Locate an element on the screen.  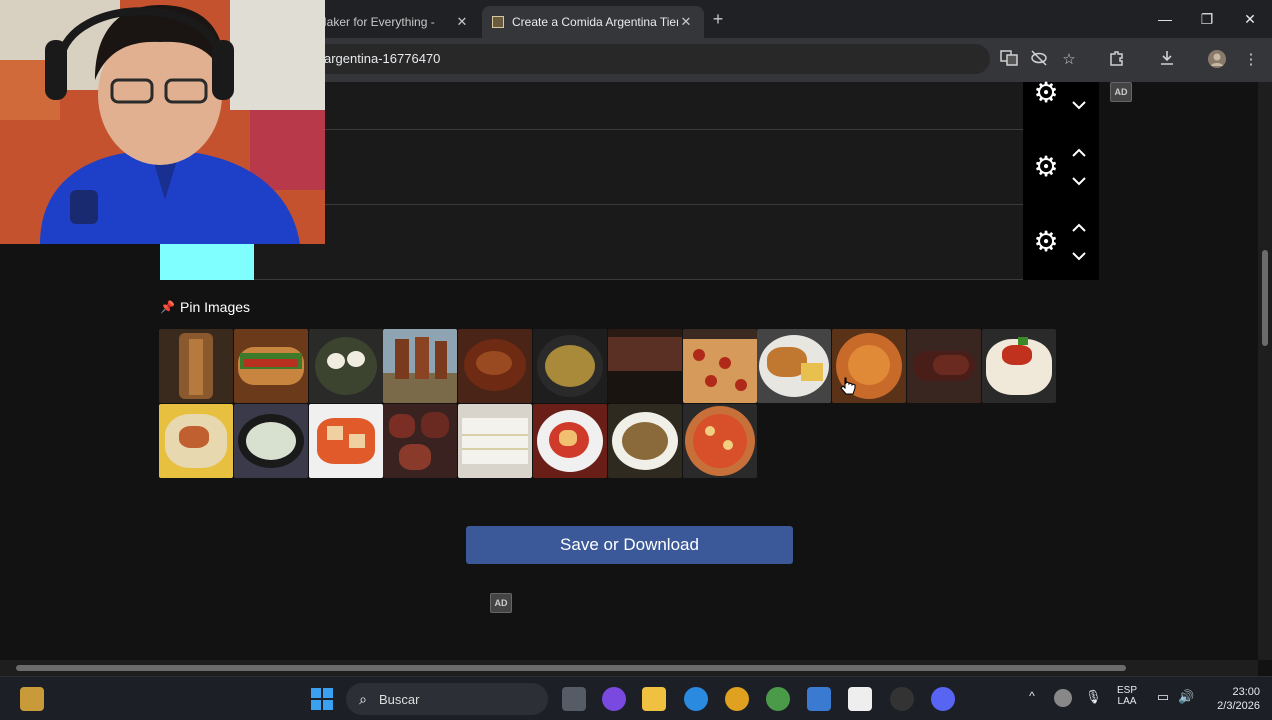
eye-off-icon is located at coordinates (1039, 60).